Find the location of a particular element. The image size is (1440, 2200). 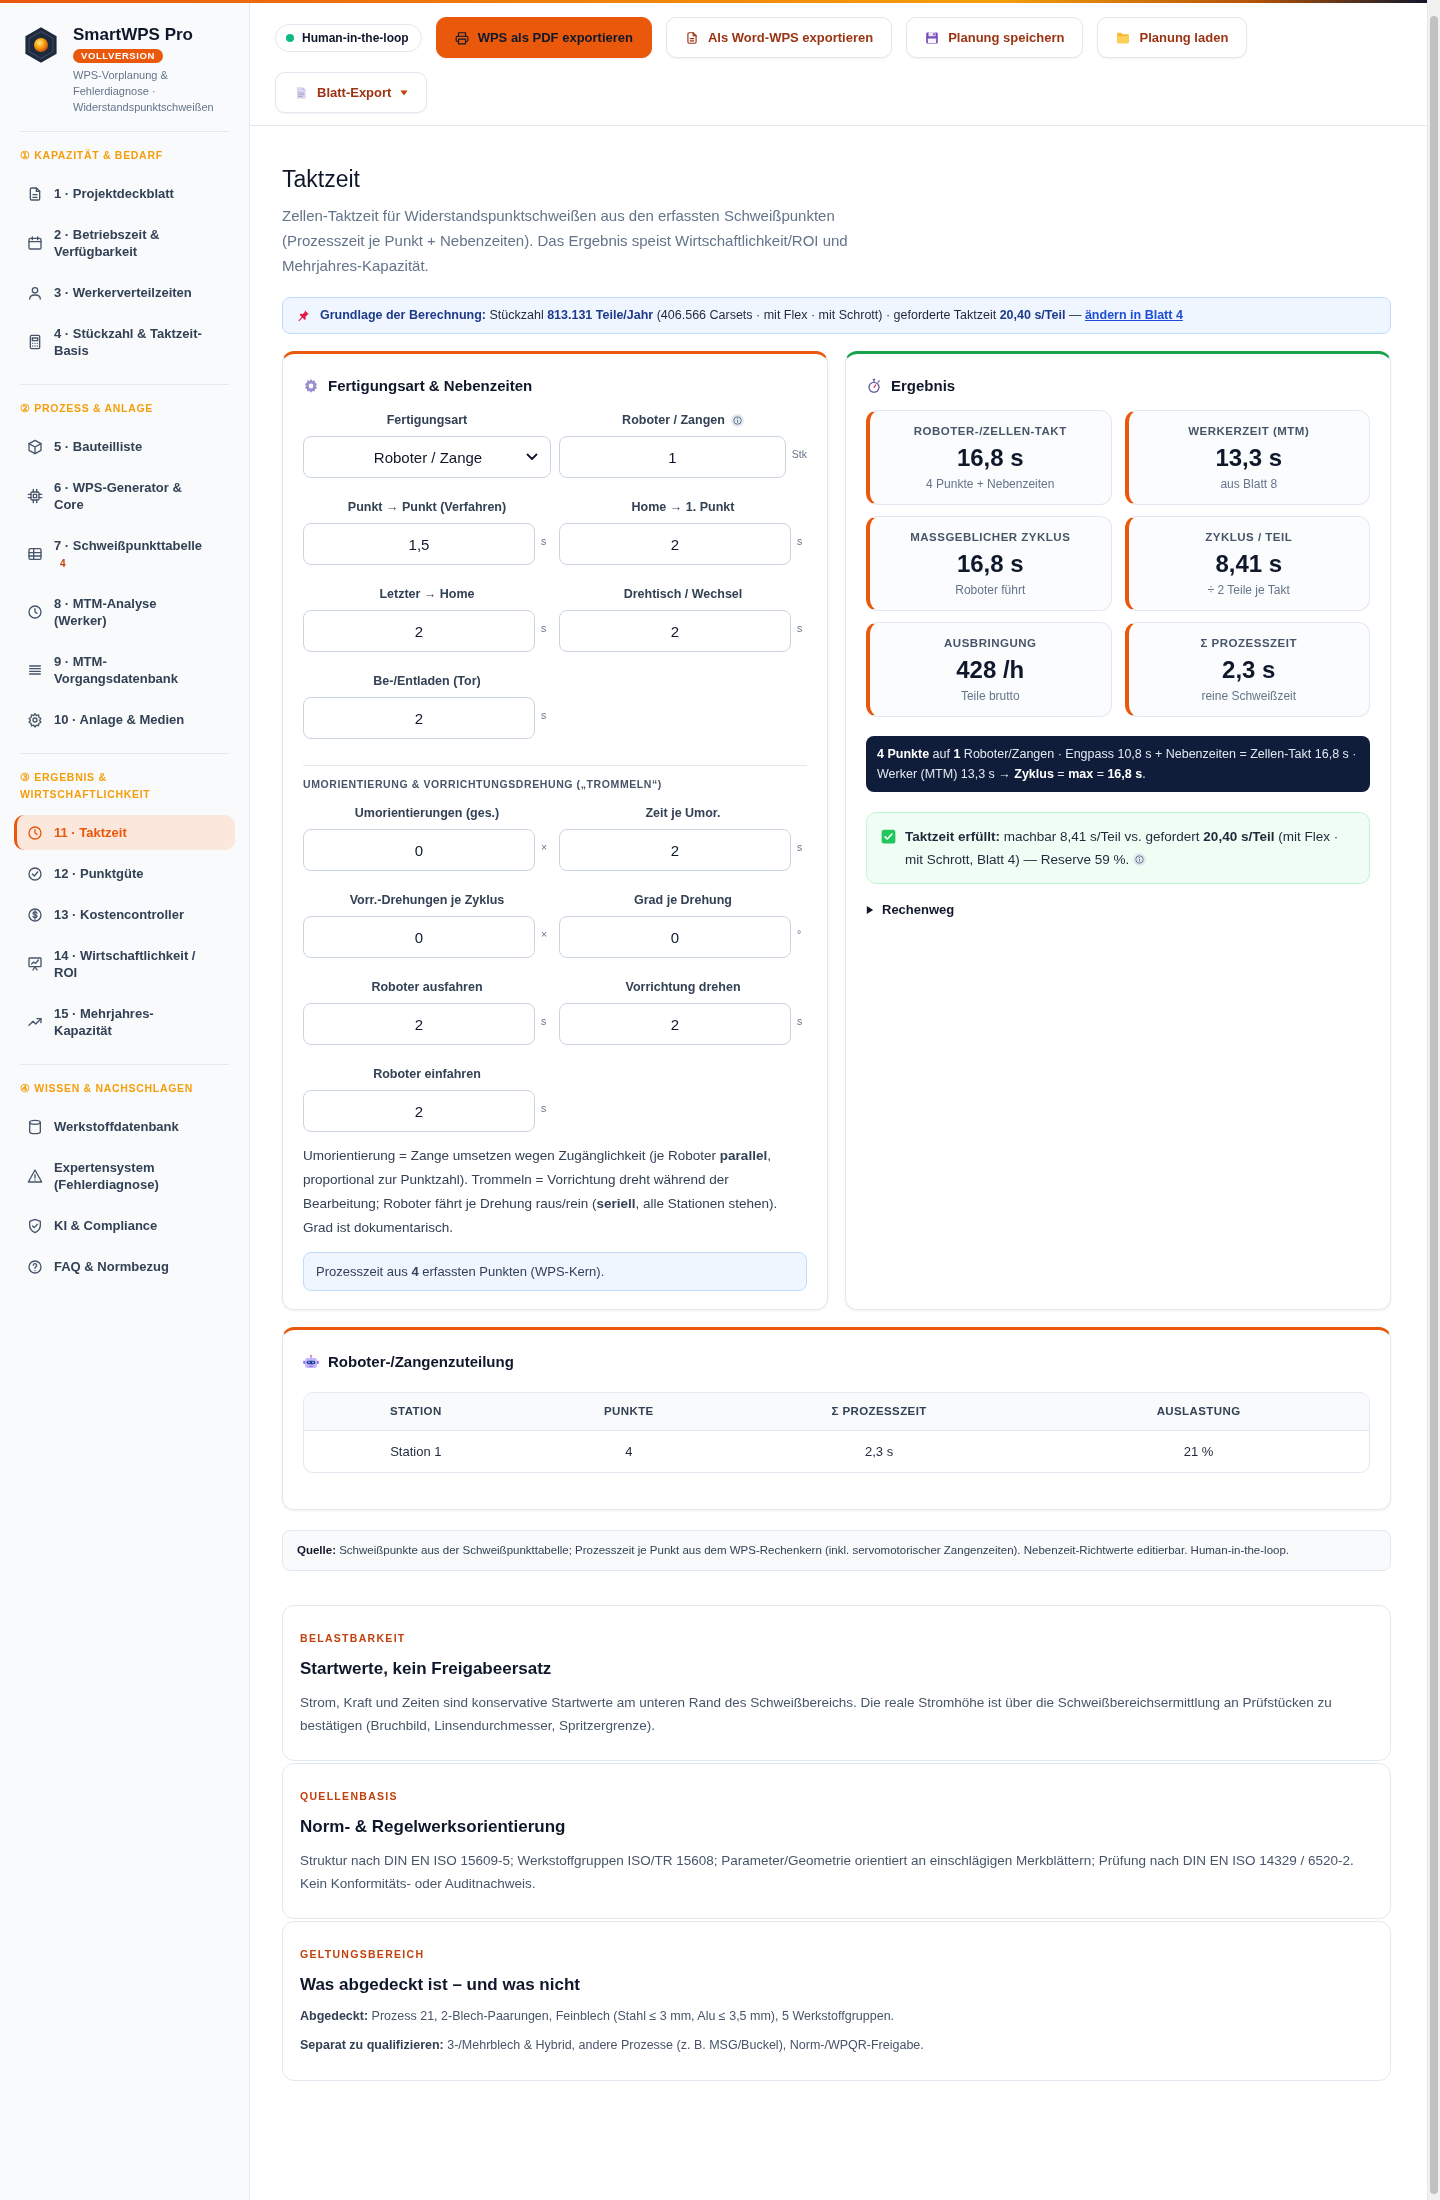

table-icon is located at coordinates (35, 554).